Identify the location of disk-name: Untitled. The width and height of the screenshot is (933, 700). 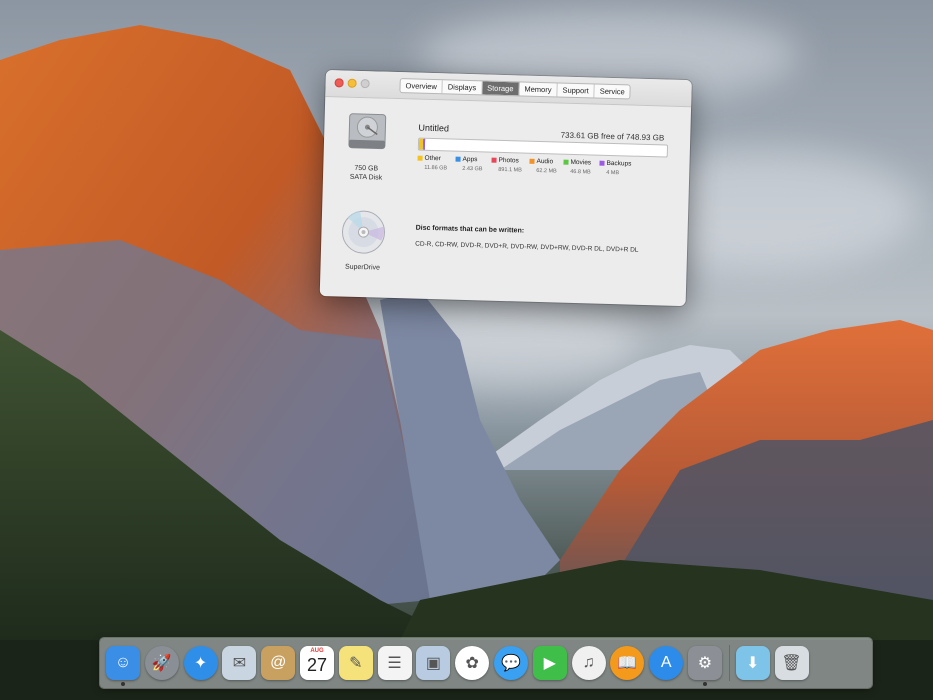
(434, 128).